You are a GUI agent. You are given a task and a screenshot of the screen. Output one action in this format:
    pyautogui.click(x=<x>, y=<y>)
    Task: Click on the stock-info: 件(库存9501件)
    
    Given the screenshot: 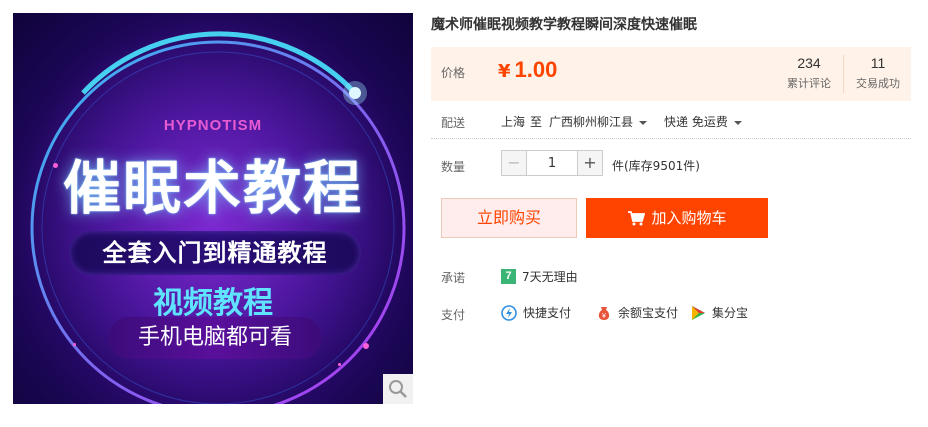 What is the action you would take?
    pyautogui.click(x=656, y=166)
    